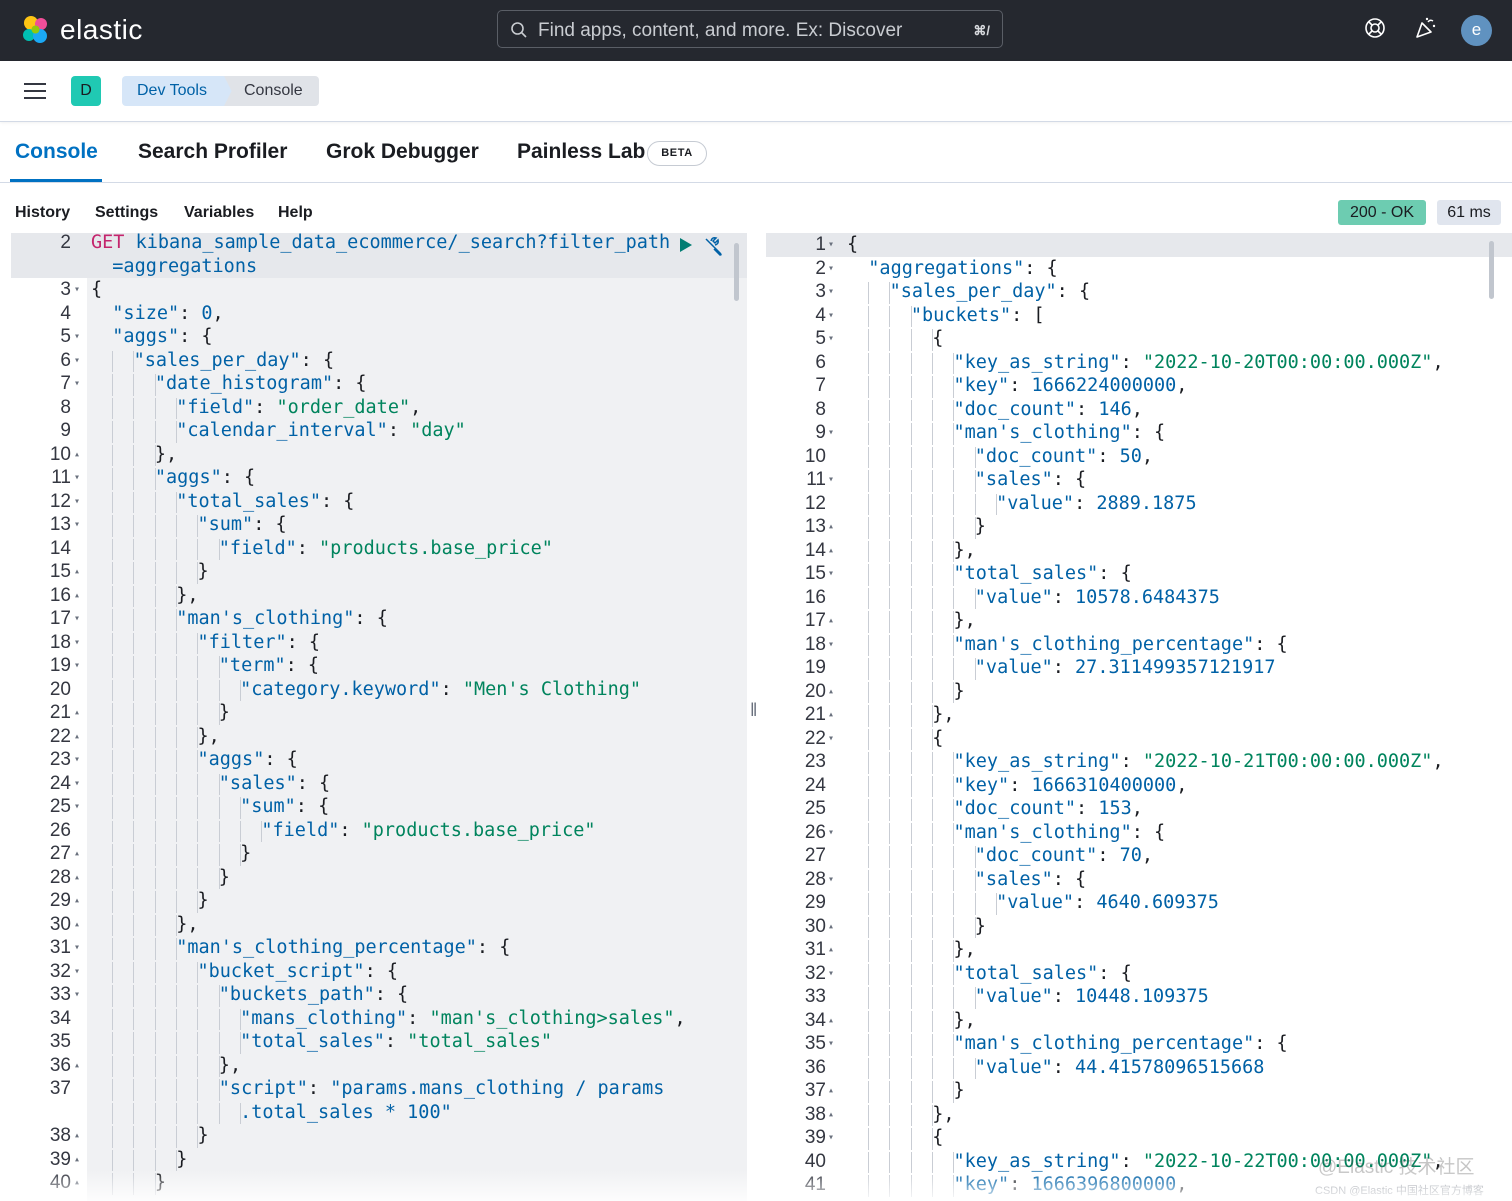 The image size is (1512, 1201). I want to click on response-scrollbar, so click(1491, 270).